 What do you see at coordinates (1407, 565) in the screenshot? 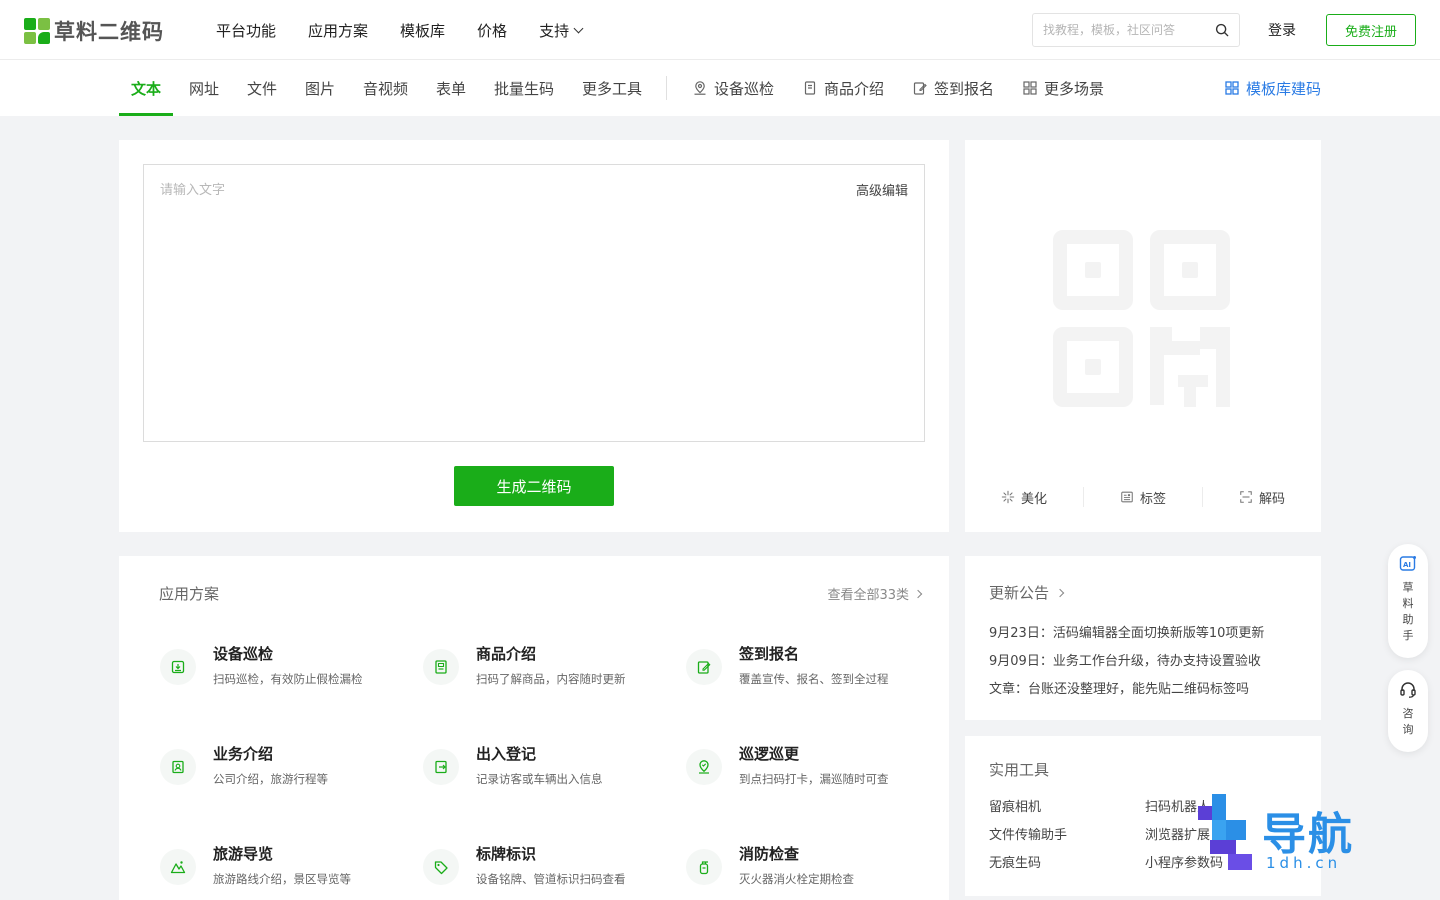
I see `svg-text: AI` at bounding box center [1407, 565].